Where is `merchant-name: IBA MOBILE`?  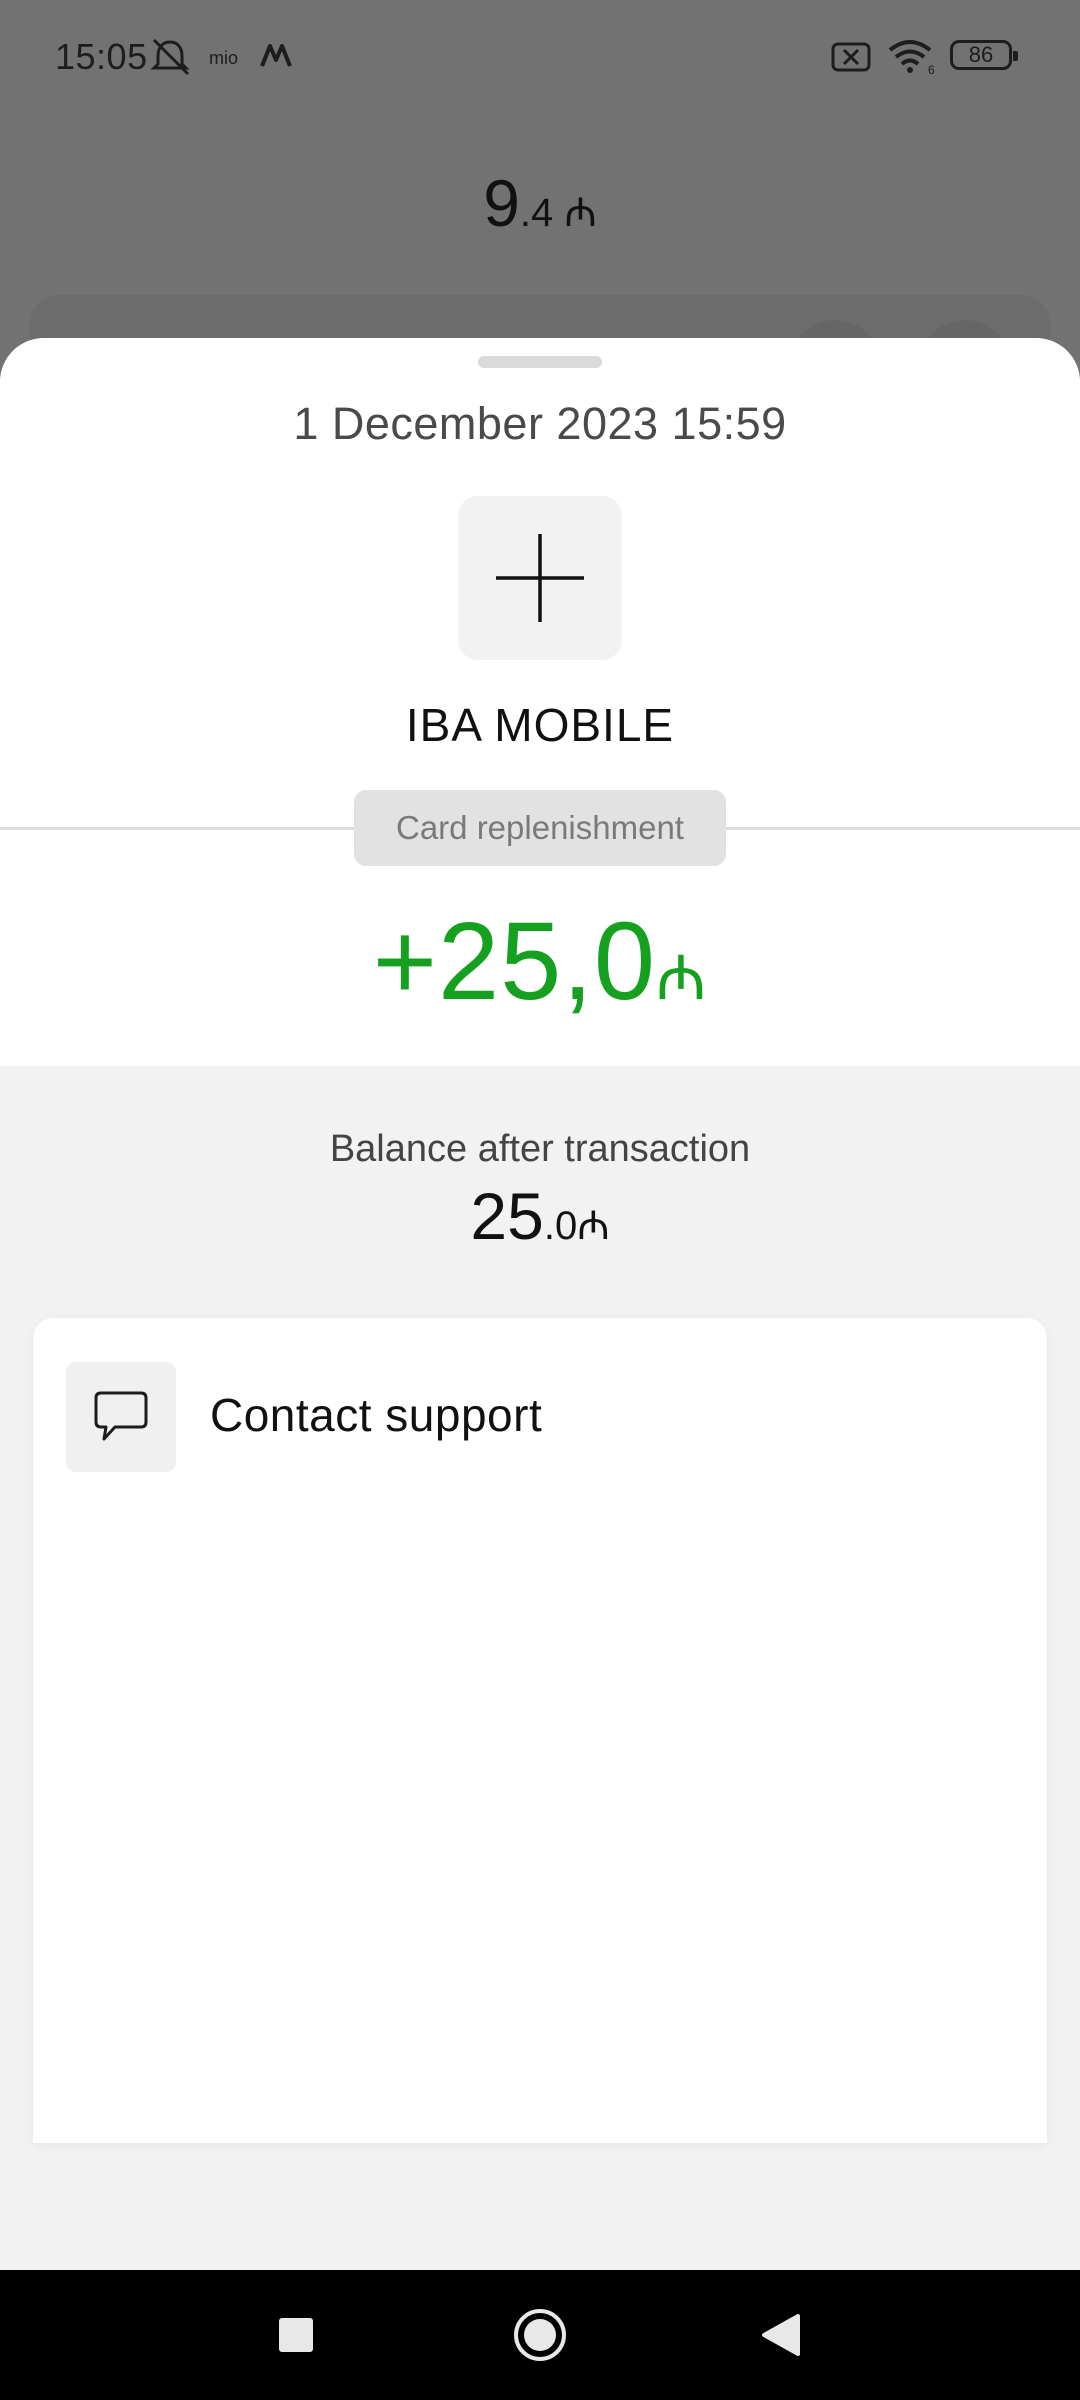
merchant-name: IBA MOBILE is located at coordinates (540, 725).